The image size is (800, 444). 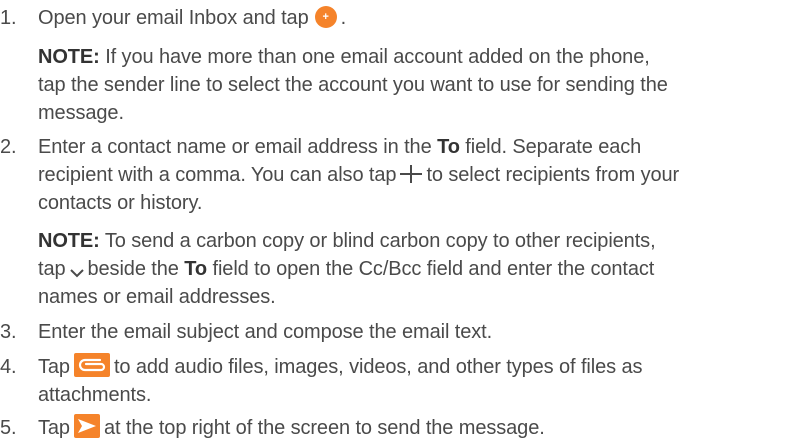 I want to click on step-number: 2., so click(x=8, y=147).